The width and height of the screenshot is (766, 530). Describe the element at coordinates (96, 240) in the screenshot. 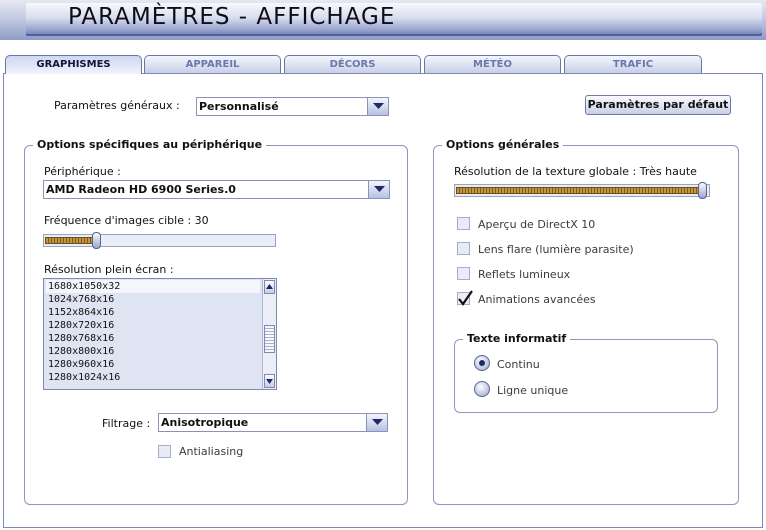

I see `frame-rate-thumb` at that location.